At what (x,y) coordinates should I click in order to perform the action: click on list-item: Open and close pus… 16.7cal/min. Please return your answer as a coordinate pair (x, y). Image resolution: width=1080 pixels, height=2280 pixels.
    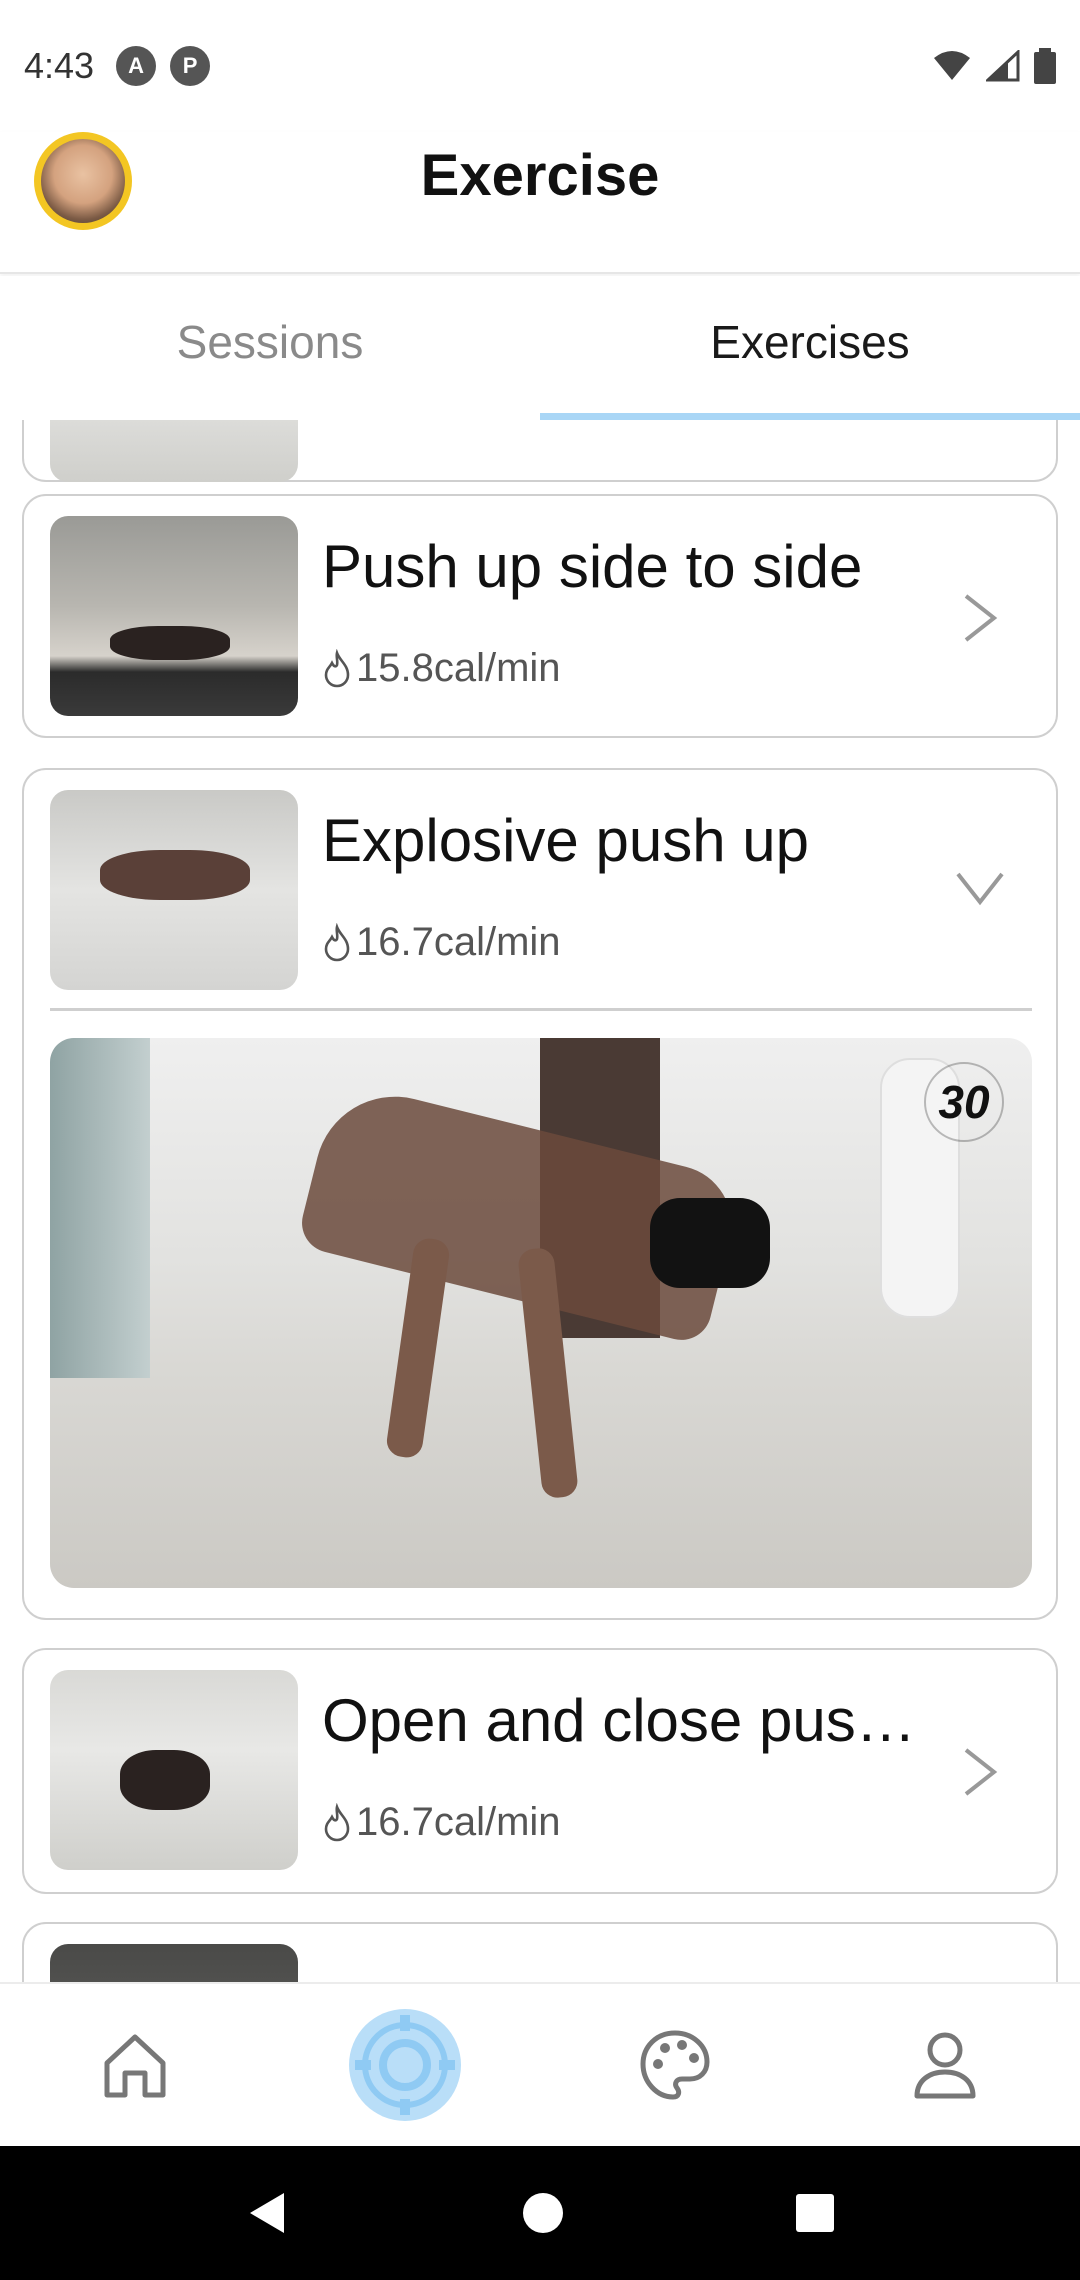
    Looking at the image, I should click on (540, 1771).